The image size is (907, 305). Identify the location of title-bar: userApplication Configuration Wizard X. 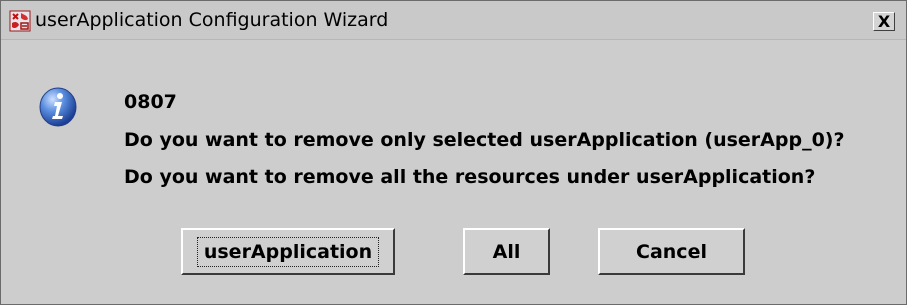
(453, 20).